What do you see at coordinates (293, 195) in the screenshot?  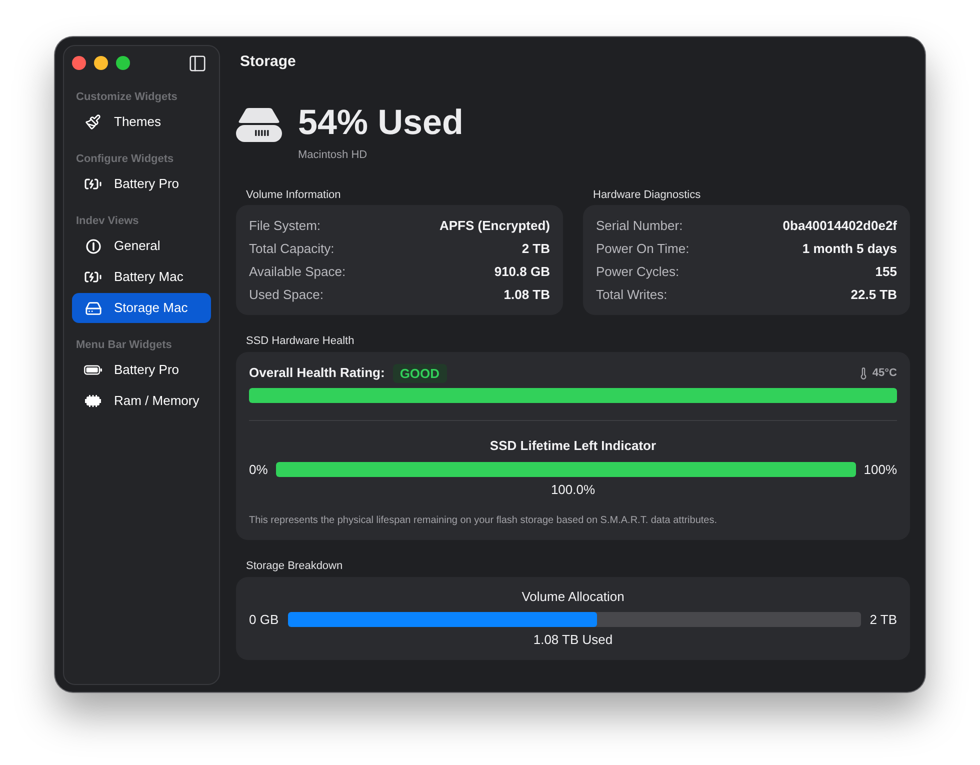 I see `section-label: Volume Information` at bounding box center [293, 195].